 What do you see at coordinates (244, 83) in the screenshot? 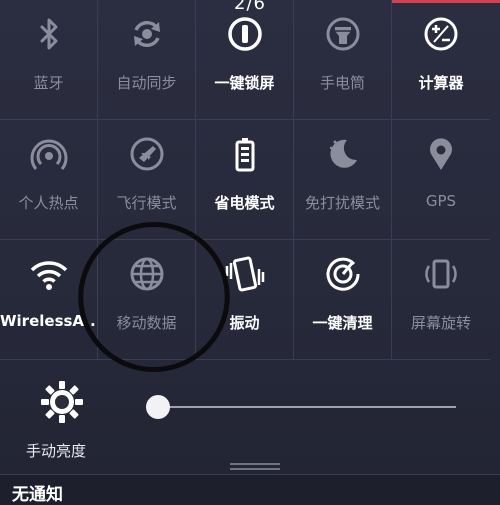
I see `tile-label: 一键锁屏` at bounding box center [244, 83].